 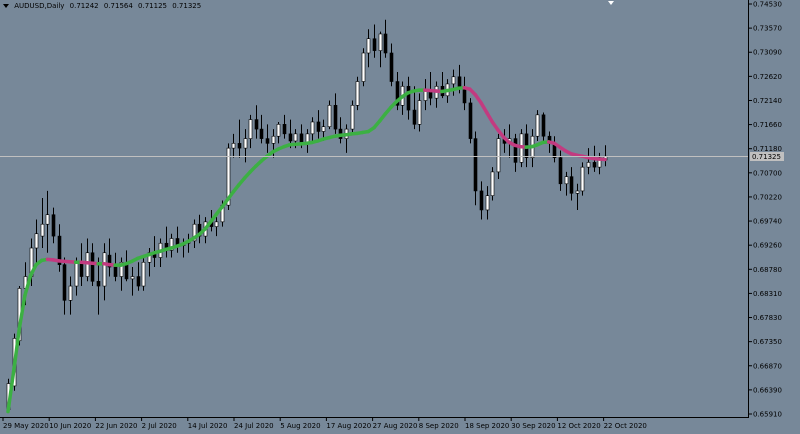 I want to click on ohlc-low: 0.71125, so click(x=152, y=6).